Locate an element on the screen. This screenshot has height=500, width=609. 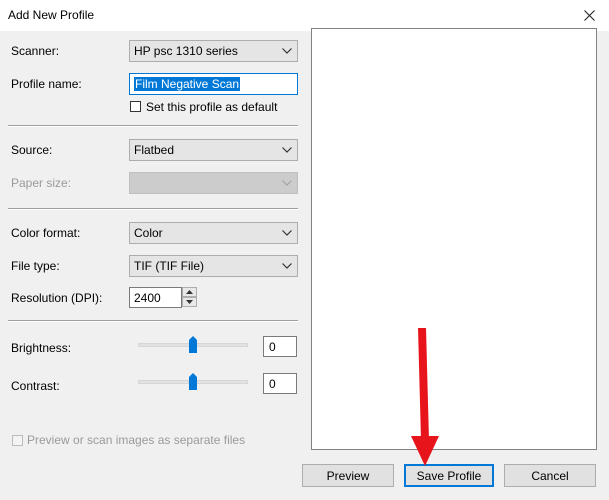
color-format-select: Color is located at coordinates (213, 233).